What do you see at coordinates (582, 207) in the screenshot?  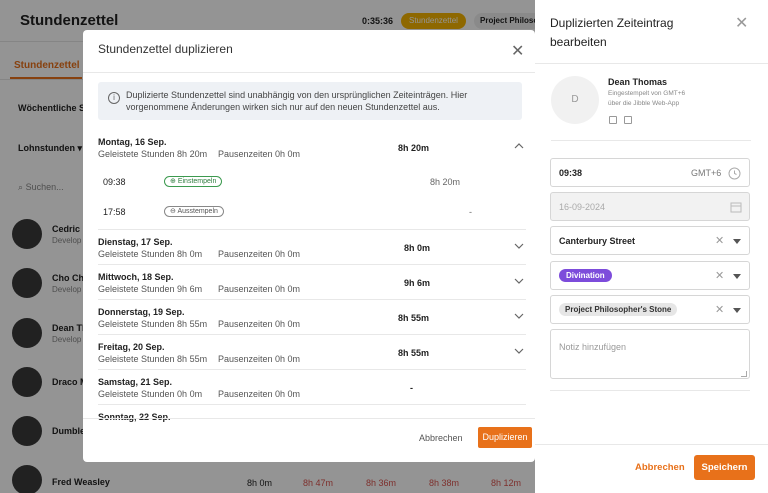 I see `date-value: 16-09-2024` at bounding box center [582, 207].